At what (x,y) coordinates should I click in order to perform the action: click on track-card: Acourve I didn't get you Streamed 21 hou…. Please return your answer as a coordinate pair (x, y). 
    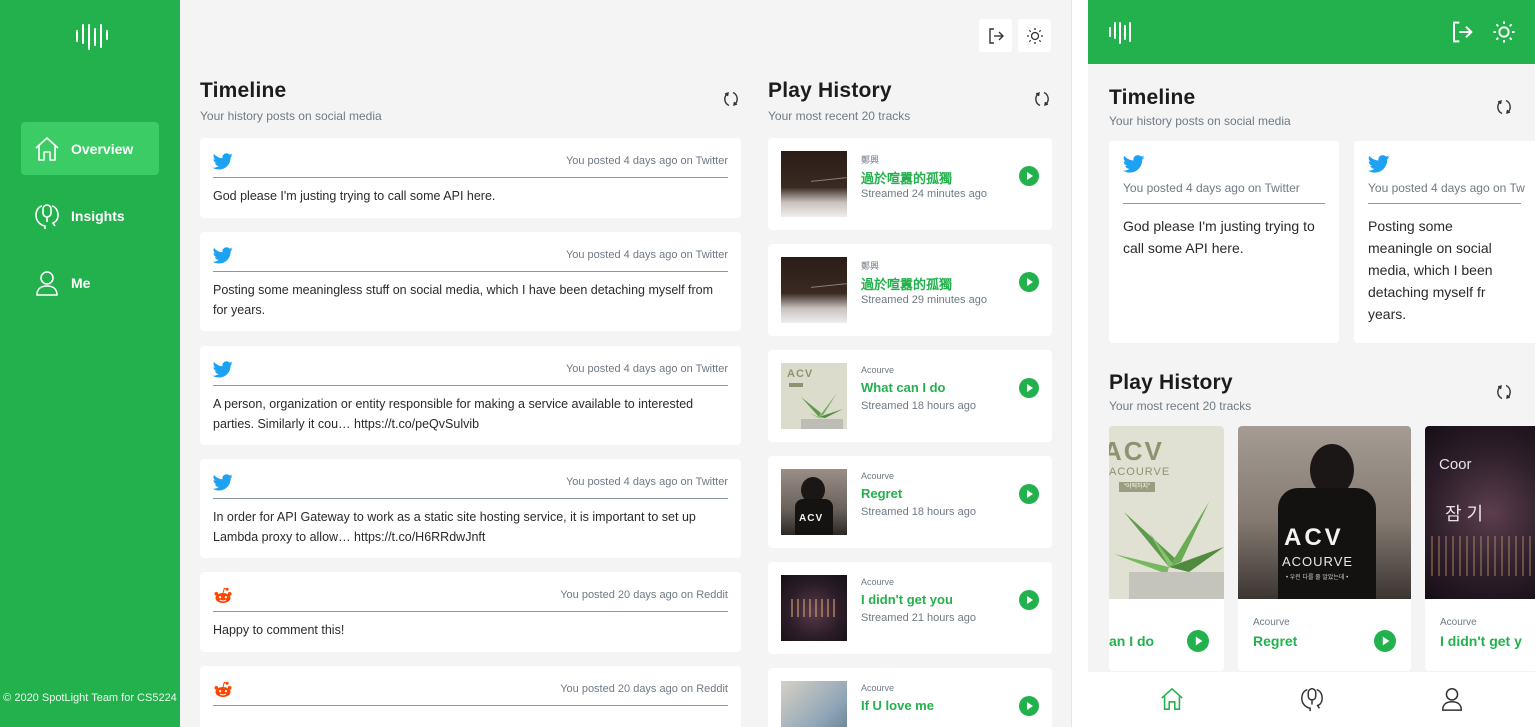
    Looking at the image, I should click on (910, 608).